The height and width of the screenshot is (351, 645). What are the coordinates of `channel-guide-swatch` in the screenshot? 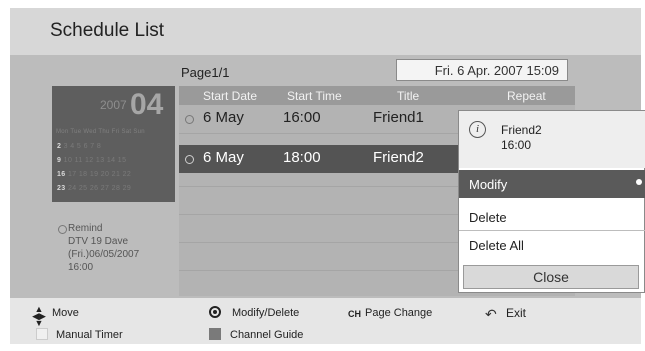 It's located at (215, 334).